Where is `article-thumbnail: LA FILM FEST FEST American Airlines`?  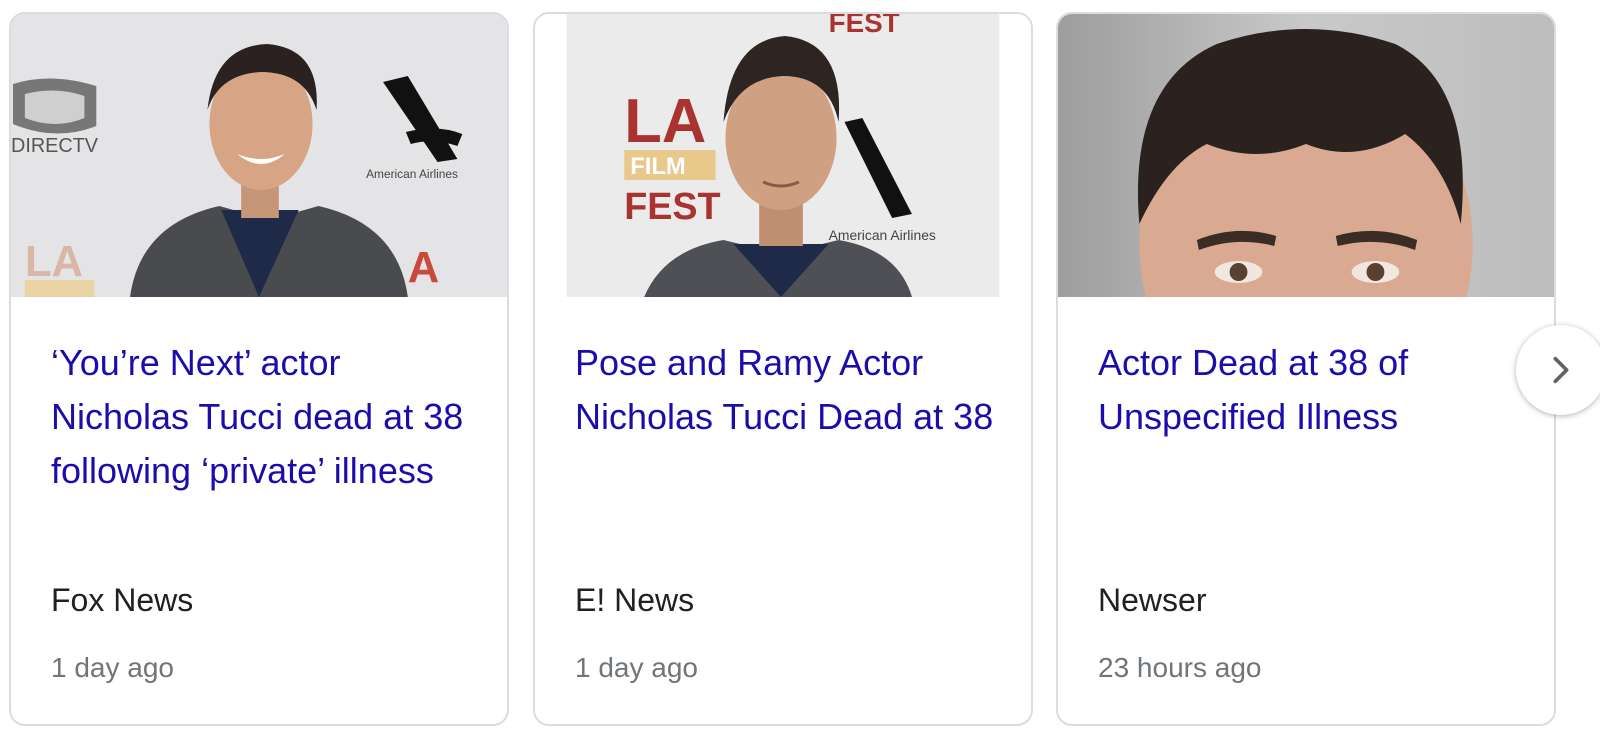 article-thumbnail: LA FILM FEST FEST American Airlines is located at coordinates (783, 155).